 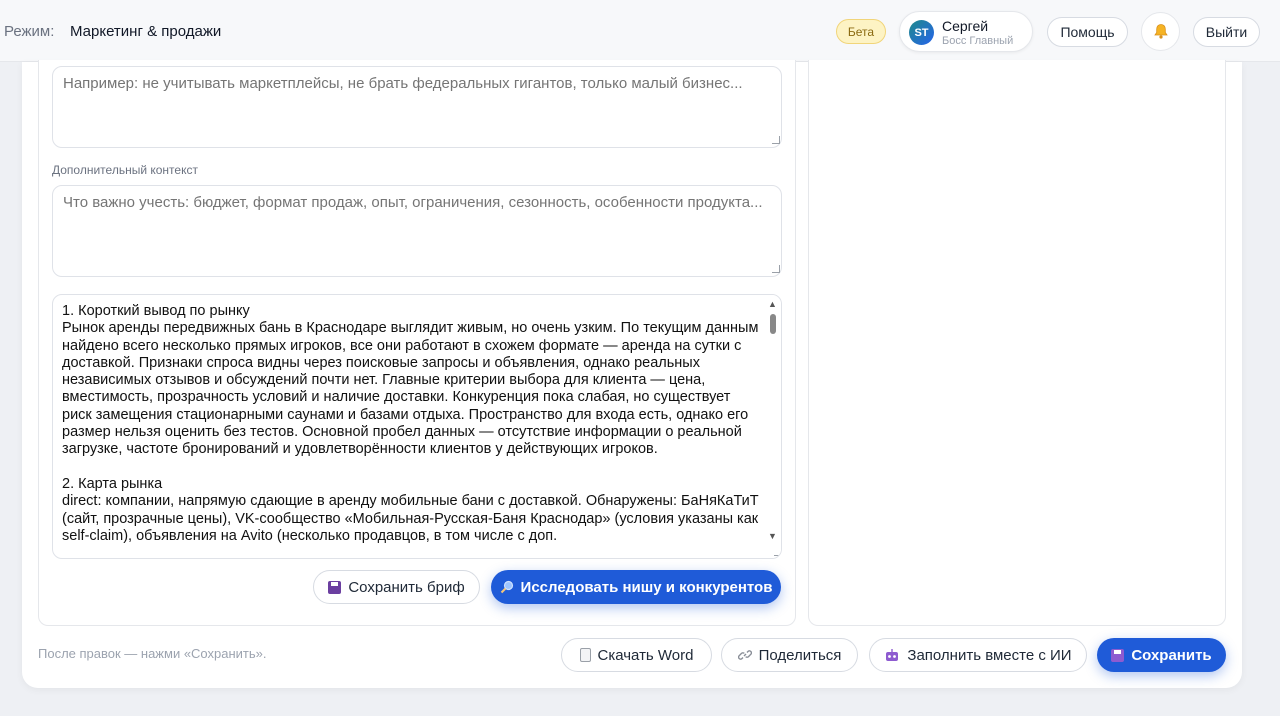 I want to click on share-label: Поделиться, so click(x=800, y=655).